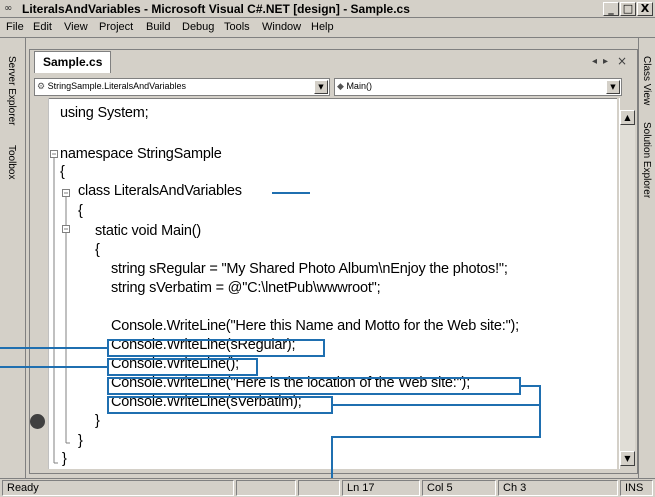  Describe the element at coordinates (646, 160) in the screenshot. I see `tab-solution-explorer: Solution Explorer` at that location.